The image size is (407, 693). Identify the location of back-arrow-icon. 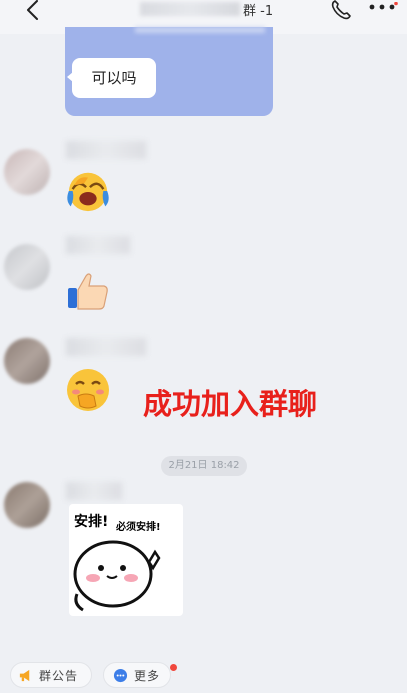
(33, 11).